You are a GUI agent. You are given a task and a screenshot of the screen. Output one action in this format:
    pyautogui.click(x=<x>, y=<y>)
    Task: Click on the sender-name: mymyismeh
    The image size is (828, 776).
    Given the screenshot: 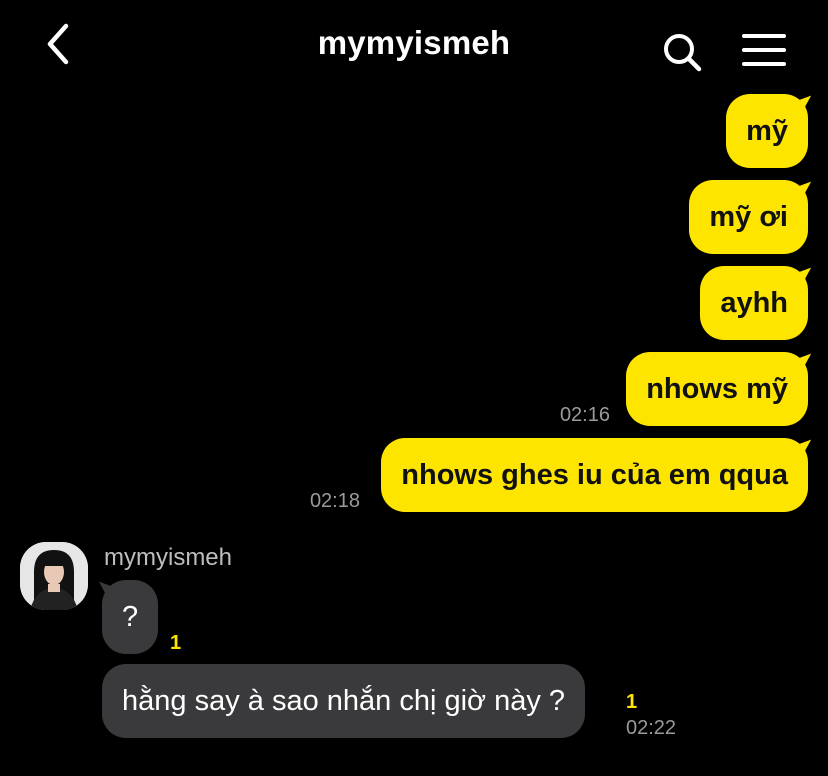 What is the action you would take?
    pyautogui.click(x=168, y=557)
    